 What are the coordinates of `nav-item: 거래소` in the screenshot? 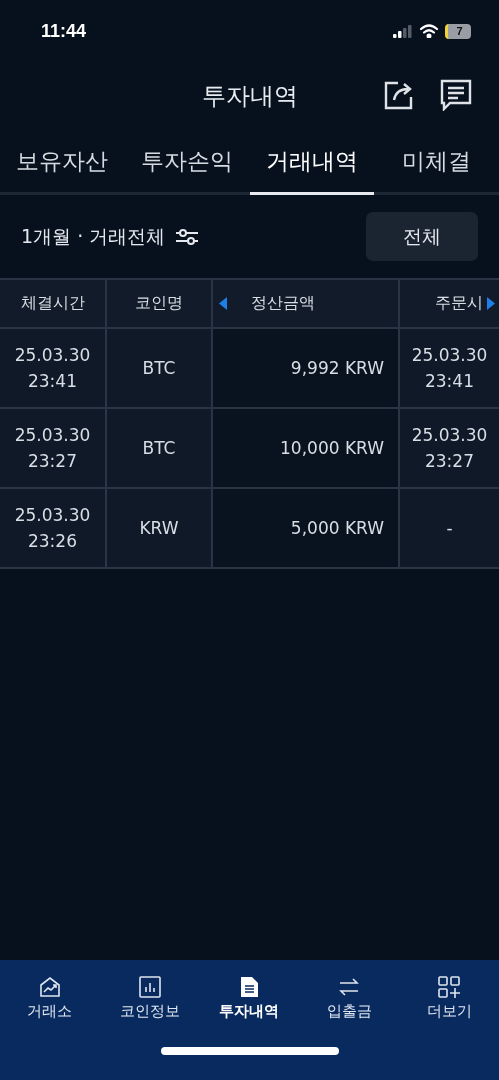 It's located at (50, 998).